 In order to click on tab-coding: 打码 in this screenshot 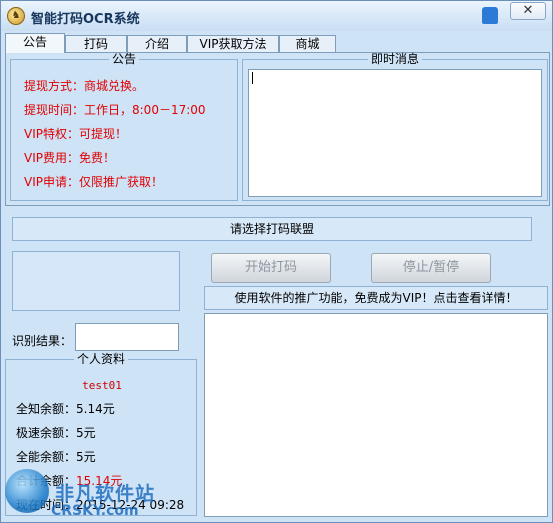, I will do `click(96, 44)`.